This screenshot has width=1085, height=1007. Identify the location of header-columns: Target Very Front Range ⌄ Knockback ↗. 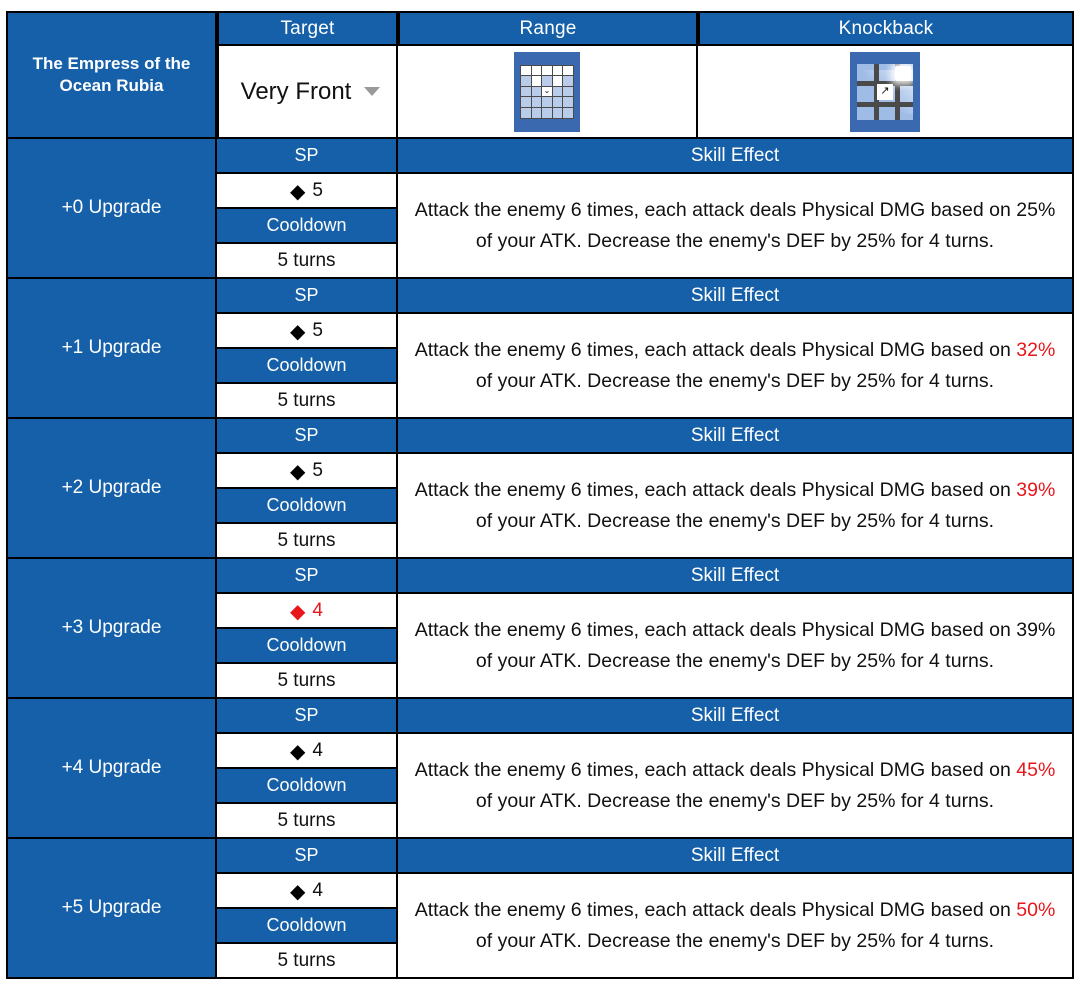
(645, 75).